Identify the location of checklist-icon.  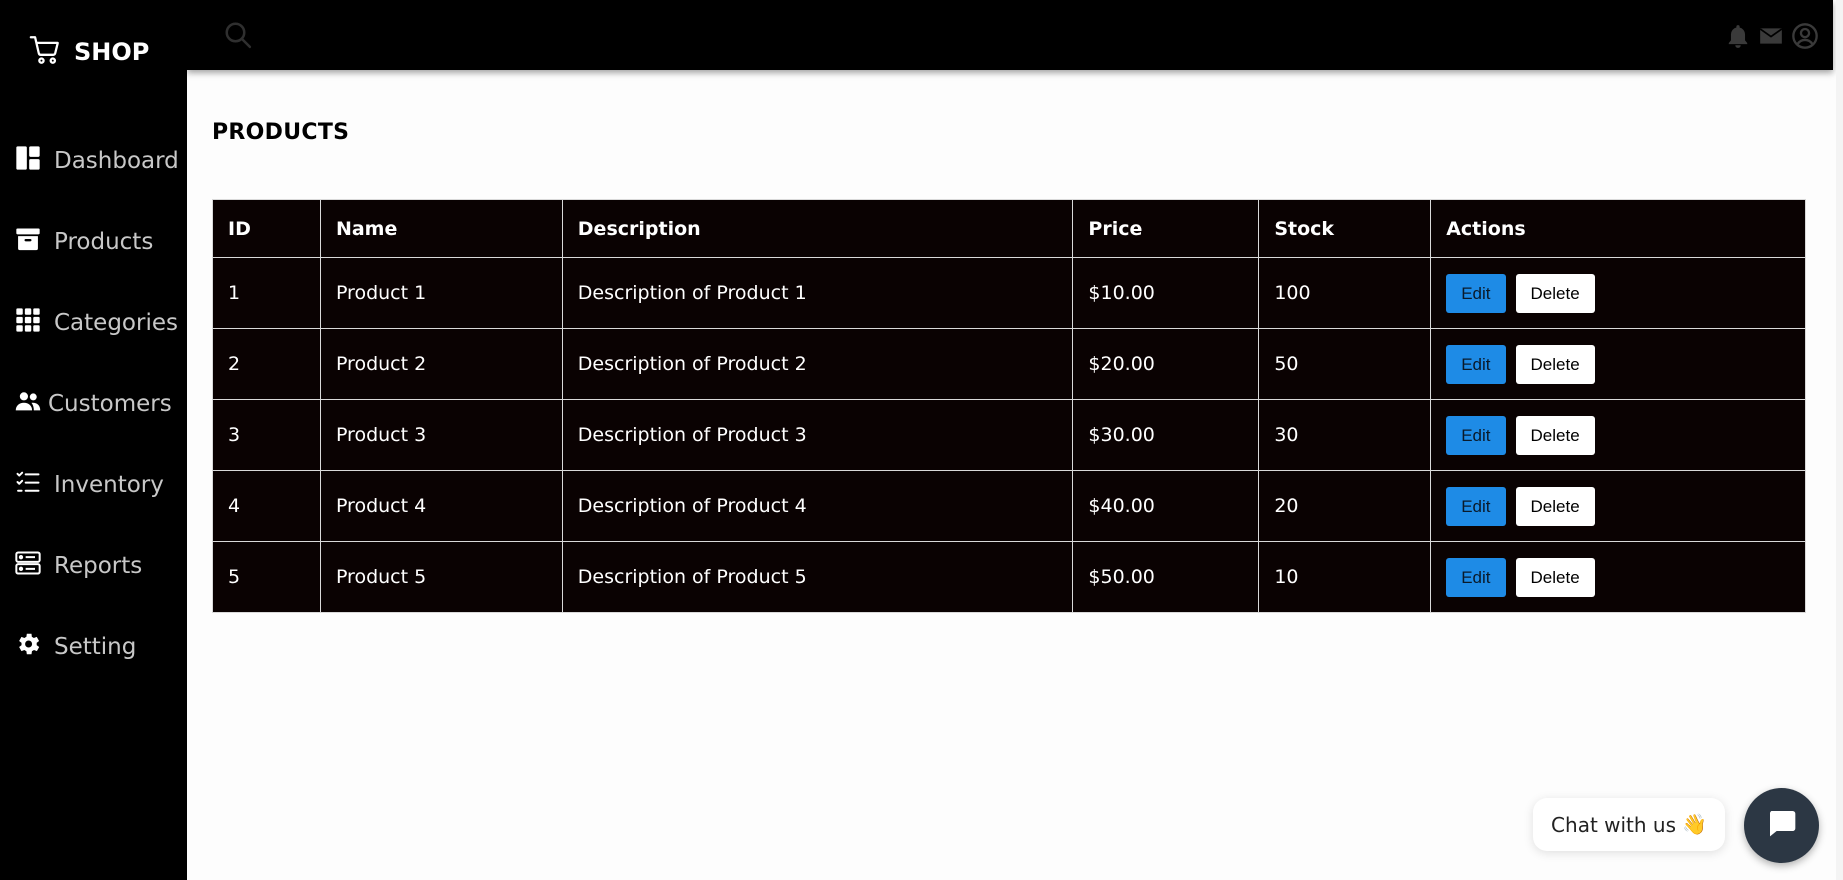
(28, 484).